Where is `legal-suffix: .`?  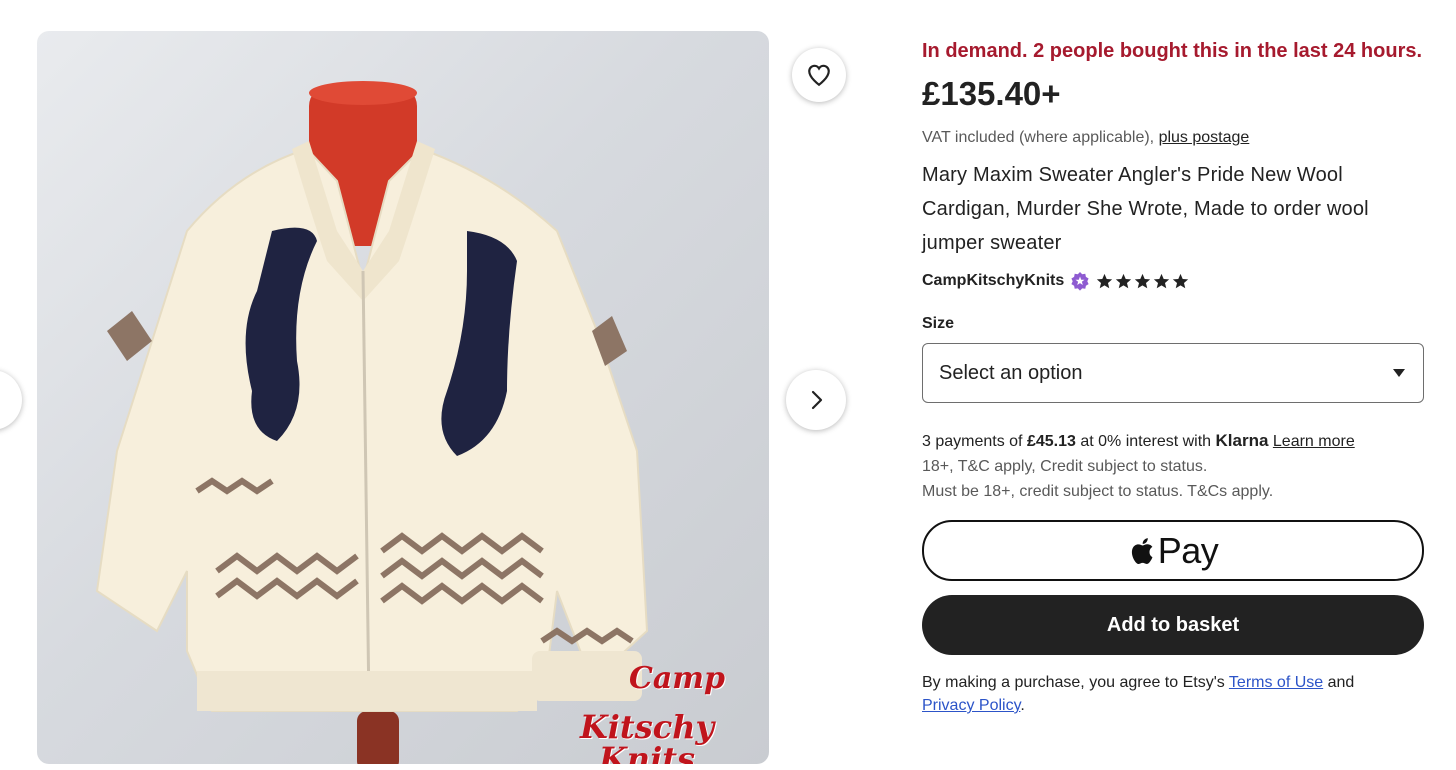 legal-suffix: . is located at coordinates (1022, 705).